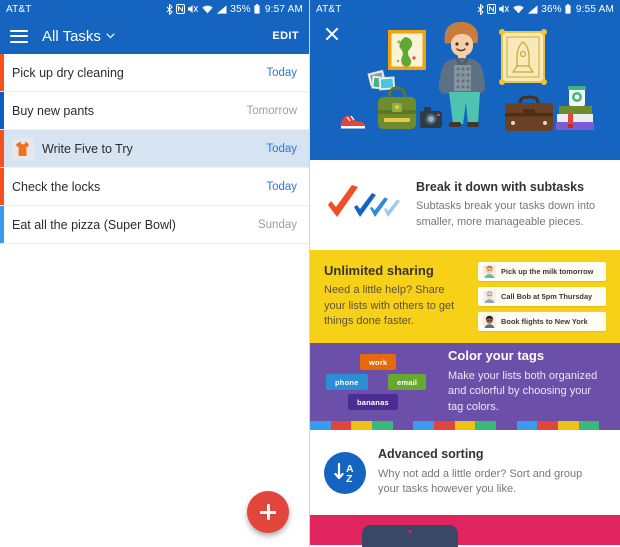 This screenshot has width=620, height=547. I want to click on status-icons-group: 36% 9:55 AM, so click(545, 9).